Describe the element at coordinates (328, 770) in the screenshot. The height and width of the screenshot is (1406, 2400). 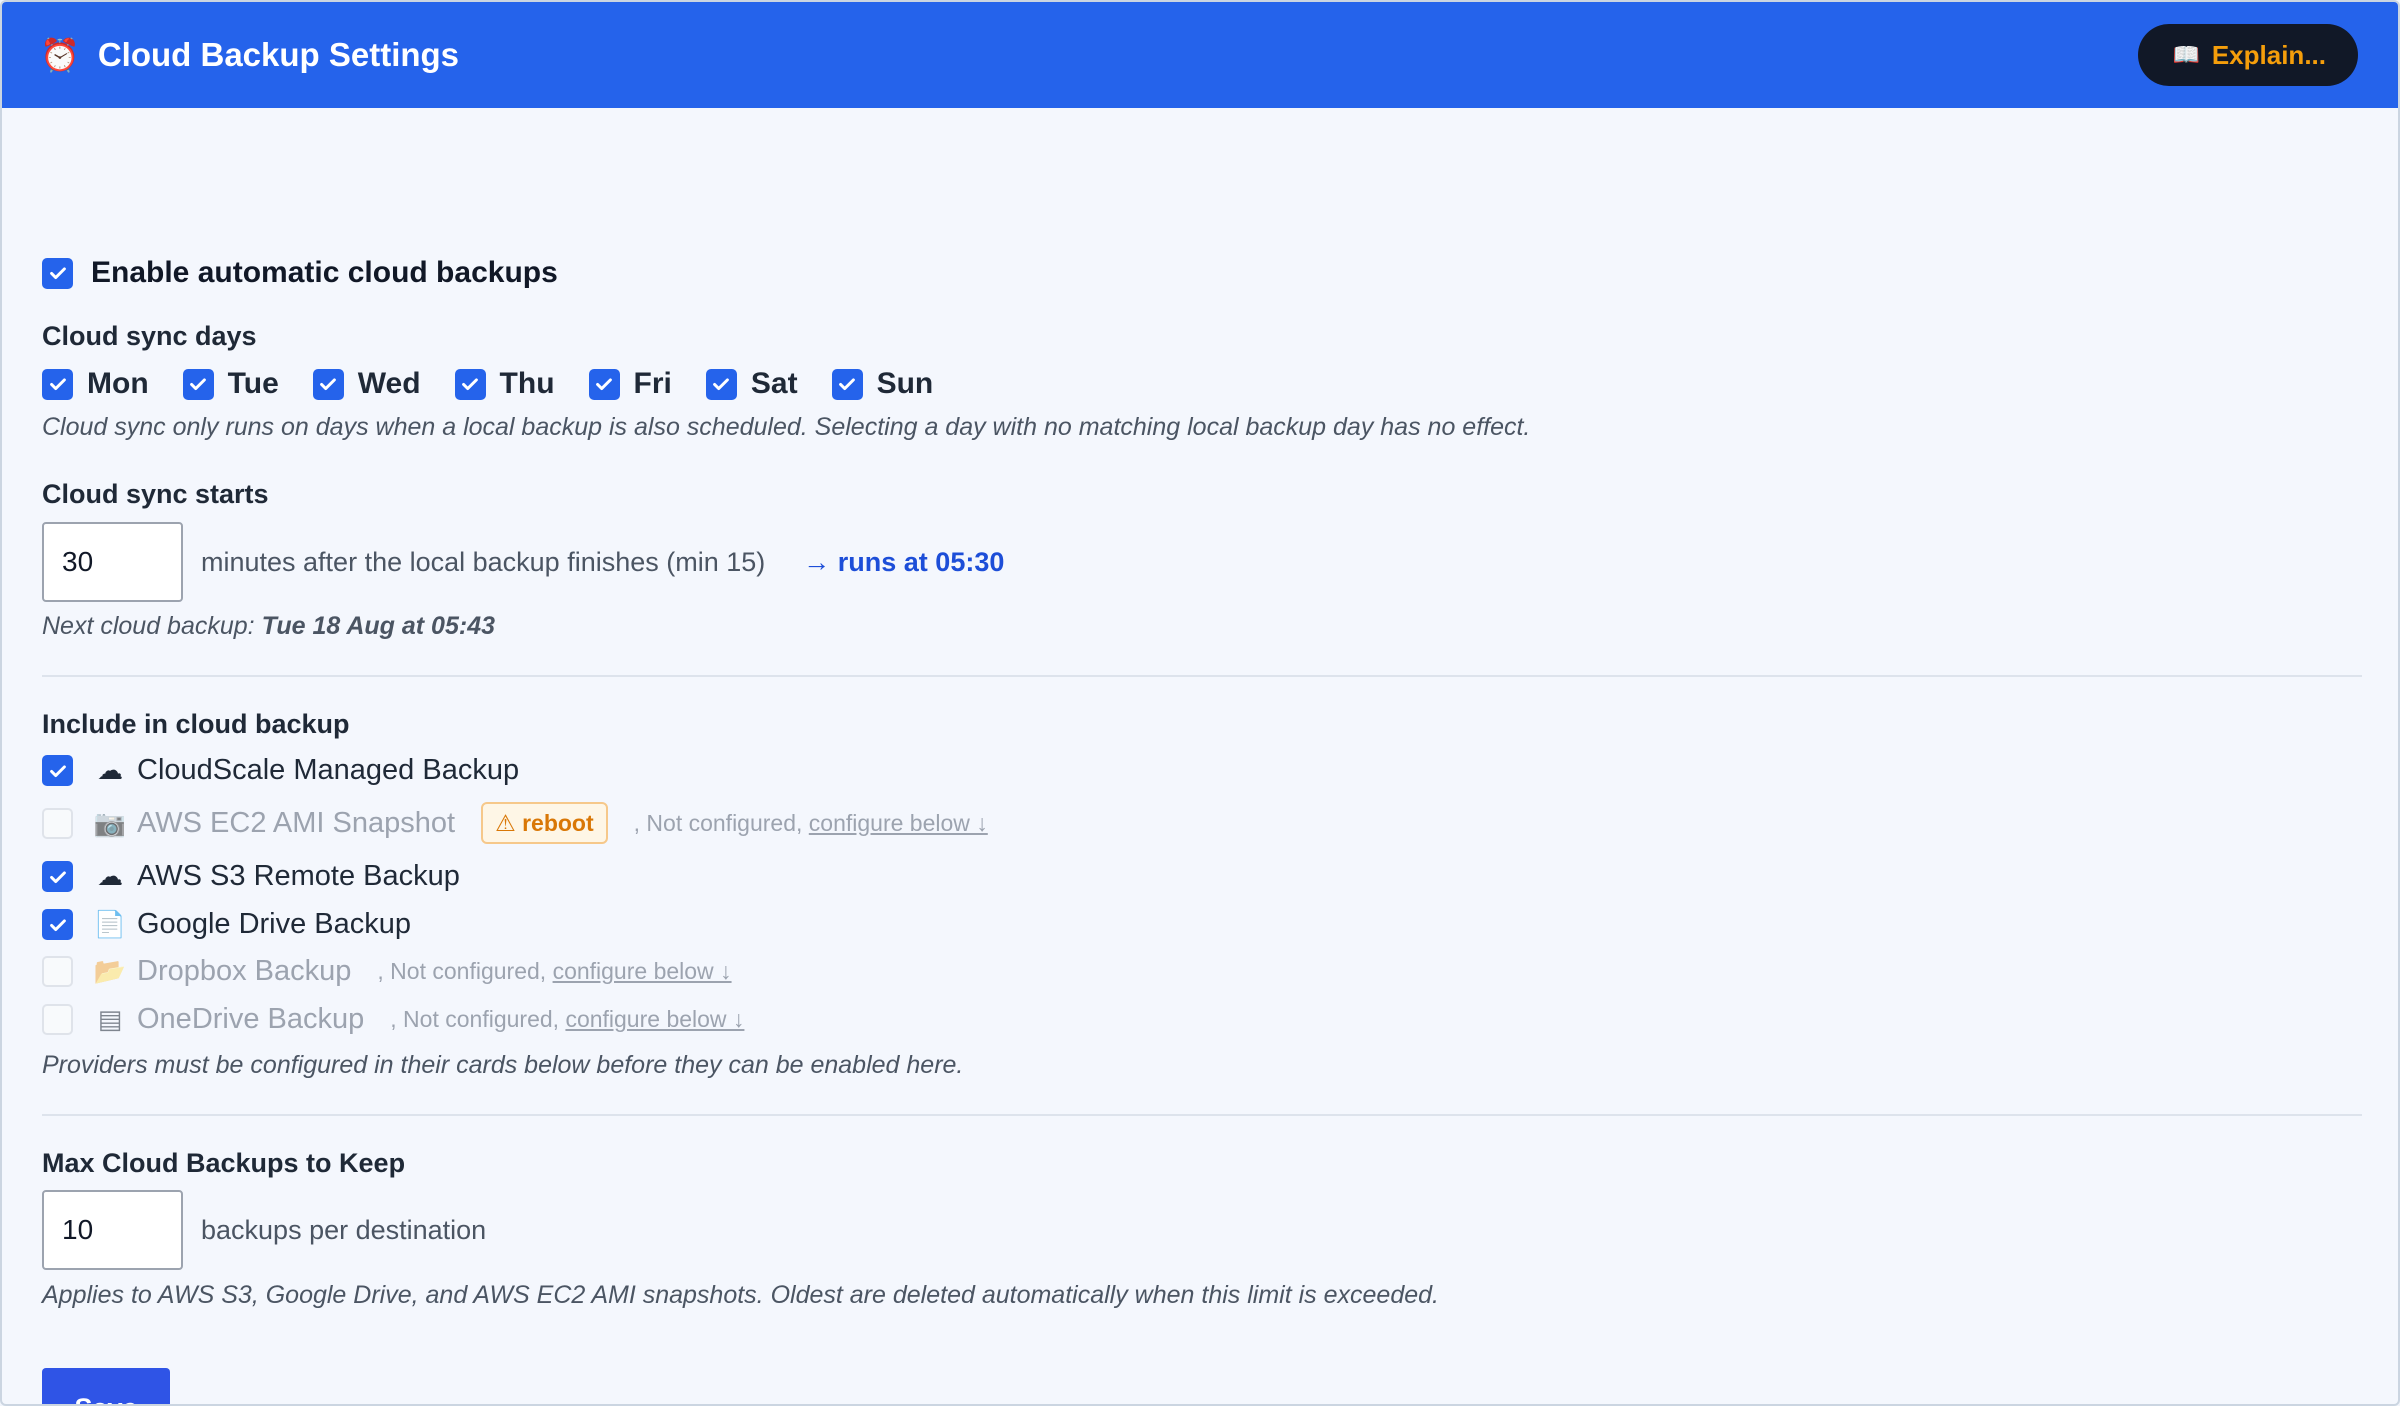
I see `provider-label: CloudScale Managed Backup` at that location.